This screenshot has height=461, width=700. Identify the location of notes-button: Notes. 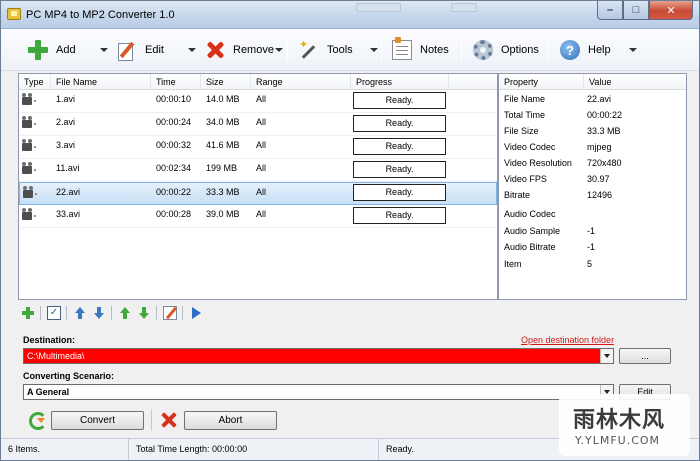
(420, 50).